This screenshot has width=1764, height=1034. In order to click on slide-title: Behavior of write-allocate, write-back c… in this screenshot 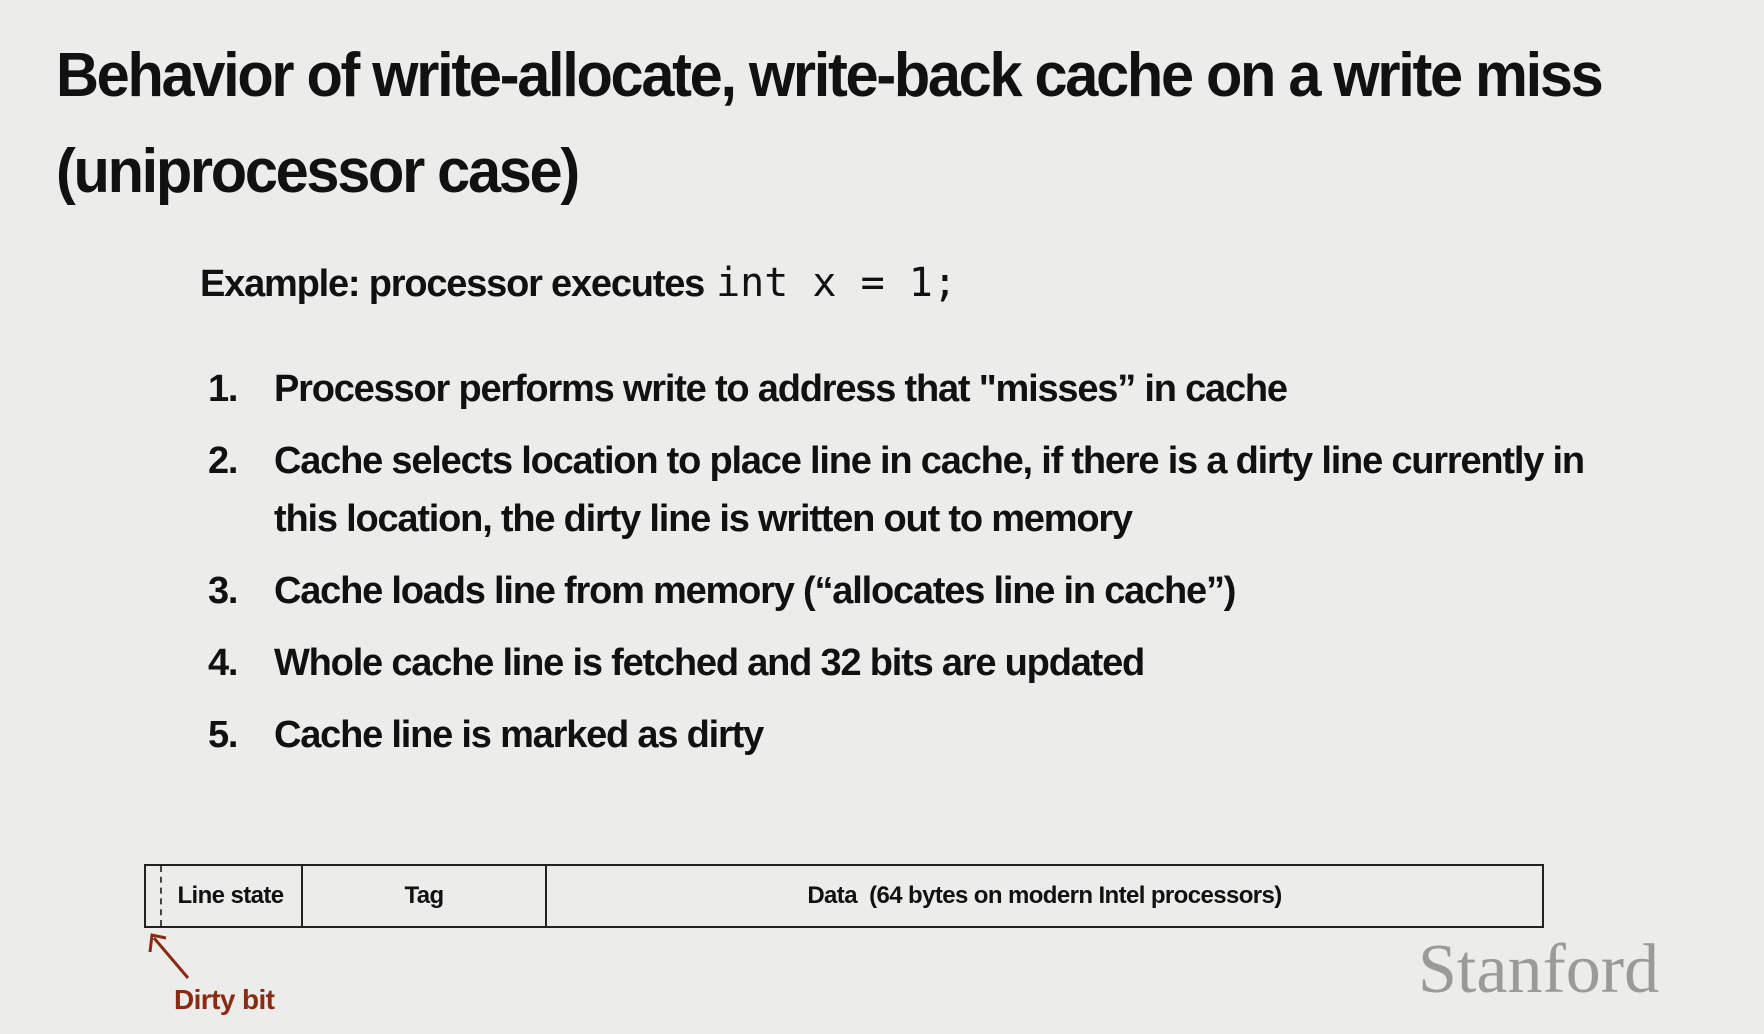, I will do `click(830, 123)`.